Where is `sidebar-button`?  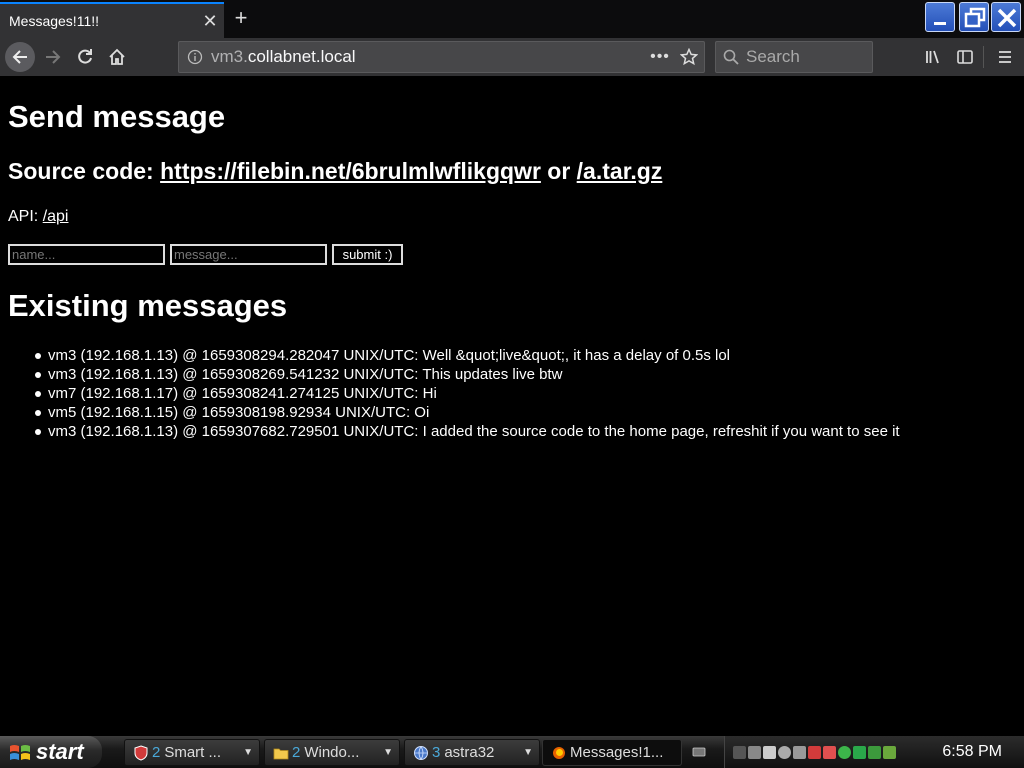 sidebar-button is located at coordinates (965, 57).